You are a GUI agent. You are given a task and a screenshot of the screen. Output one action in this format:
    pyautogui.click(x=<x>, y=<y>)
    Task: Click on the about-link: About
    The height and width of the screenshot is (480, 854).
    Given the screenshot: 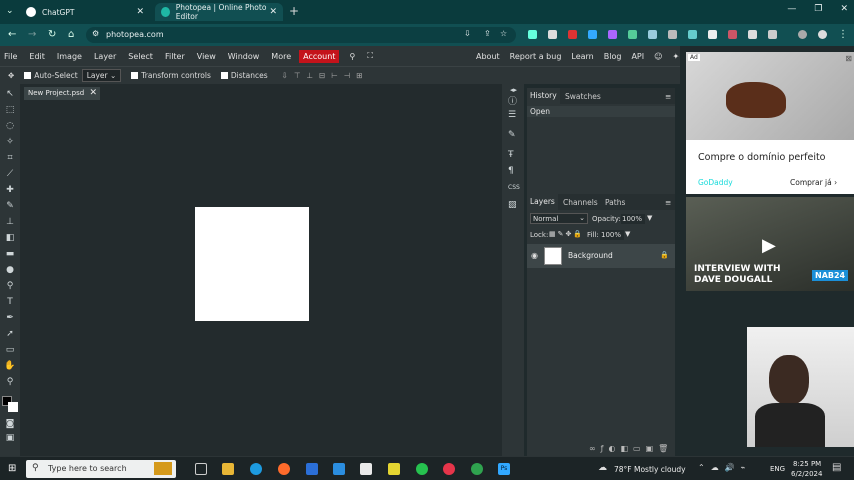 What is the action you would take?
    pyautogui.click(x=488, y=56)
    